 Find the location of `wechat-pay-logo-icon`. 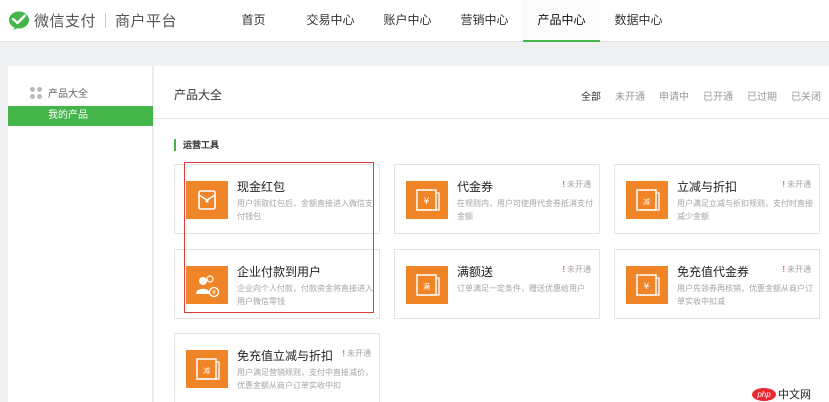

wechat-pay-logo-icon is located at coordinates (19, 20).